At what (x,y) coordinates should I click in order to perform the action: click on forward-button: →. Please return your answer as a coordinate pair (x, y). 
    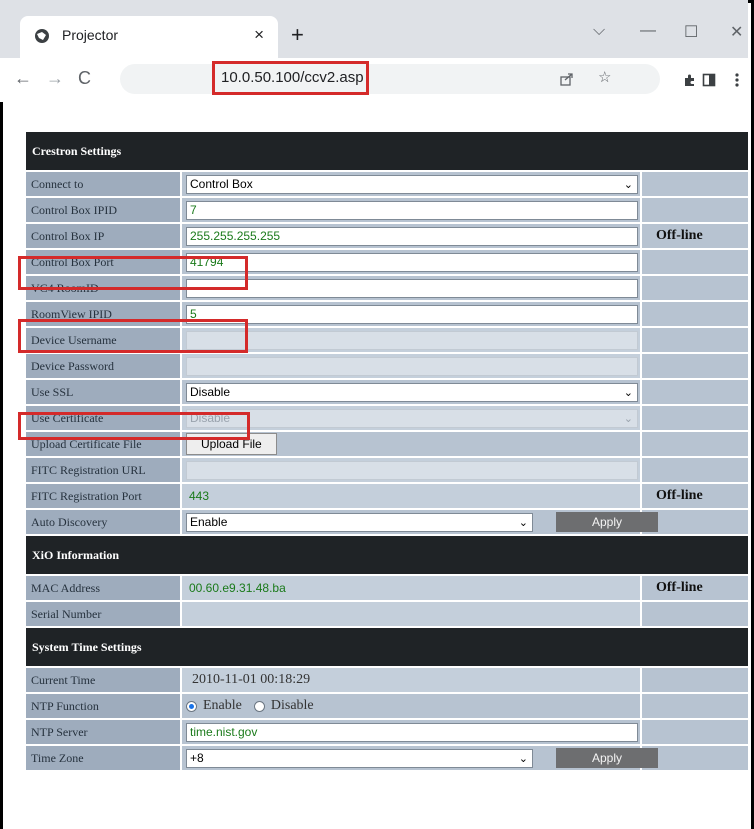
    Looking at the image, I should click on (55, 78).